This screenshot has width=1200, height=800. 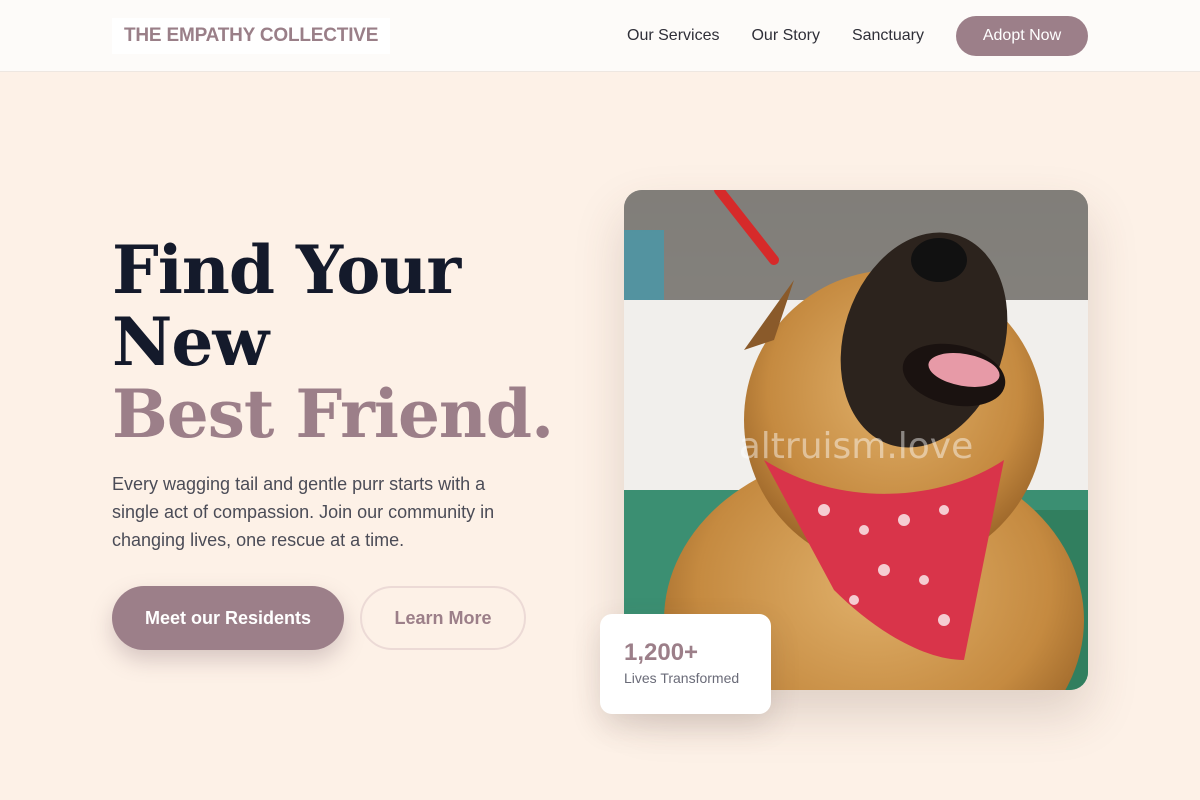 What do you see at coordinates (1022, 36) in the screenshot?
I see `adopt-now-button: Adopt Now` at bounding box center [1022, 36].